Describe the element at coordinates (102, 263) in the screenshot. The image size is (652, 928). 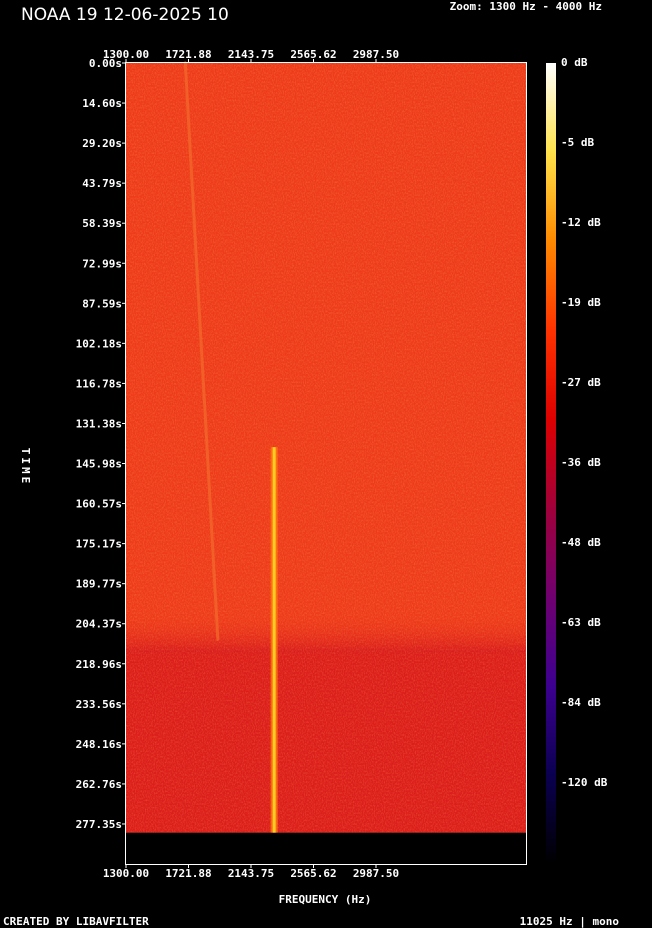
I see `y-tick-label: 72.99s` at that location.